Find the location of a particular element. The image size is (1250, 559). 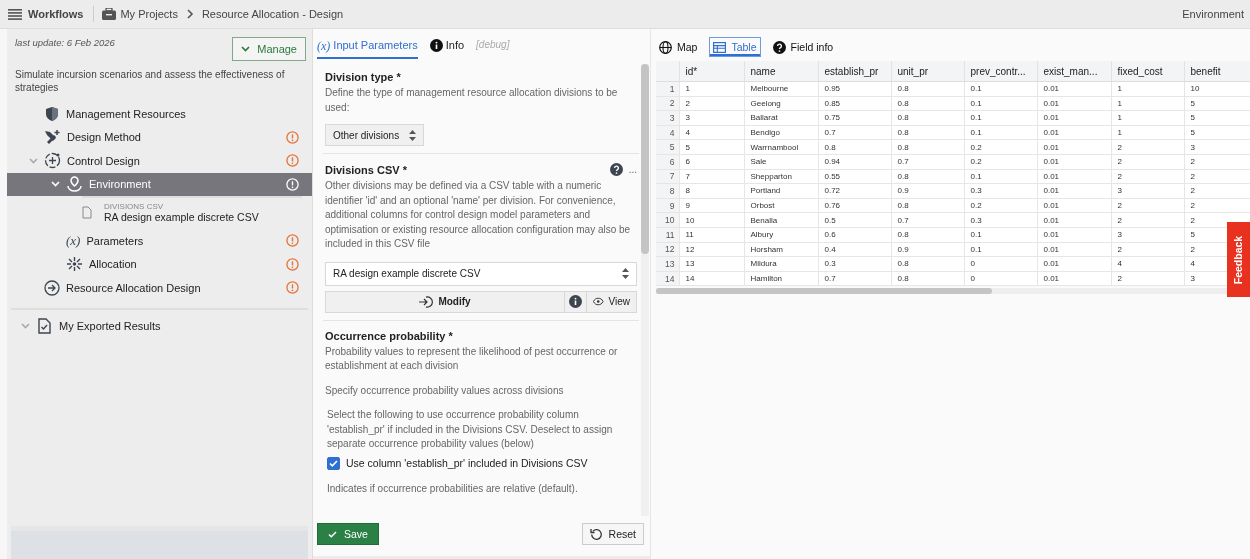

file-name: RA design example discrete CSV is located at coordinates (181, 217).